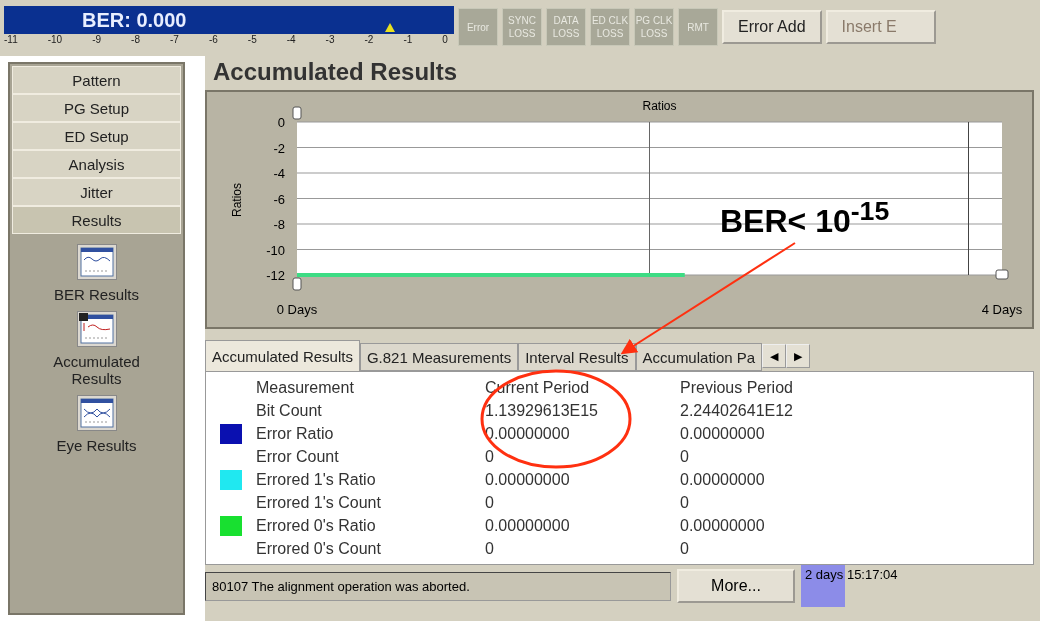 Image resolution: width=1040 pixels, height=621 pixels. Describe the element at coordinates (96, 370) in the screenshot. I see `view-label: Accumulated Results` at that location.